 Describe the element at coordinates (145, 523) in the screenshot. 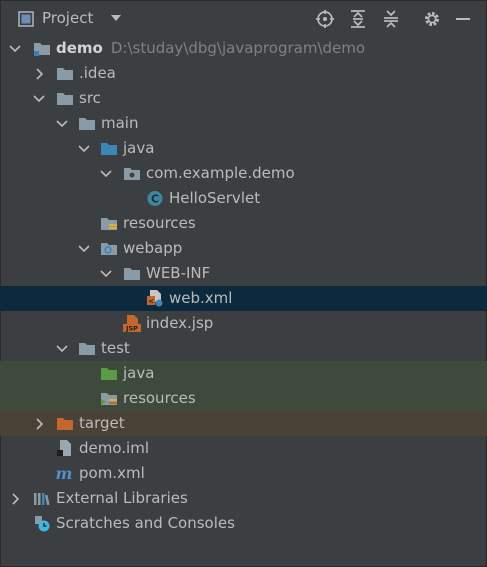

I see `tree-item-label: Scratches and Consoles` at that location.